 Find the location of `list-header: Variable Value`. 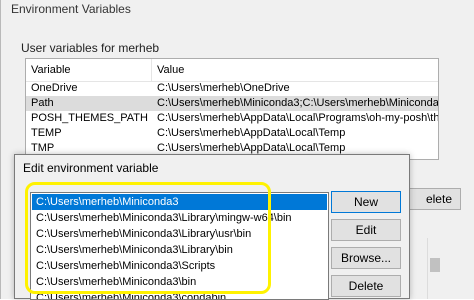

list-header: Variable Value is located at coordinates (232, 70).